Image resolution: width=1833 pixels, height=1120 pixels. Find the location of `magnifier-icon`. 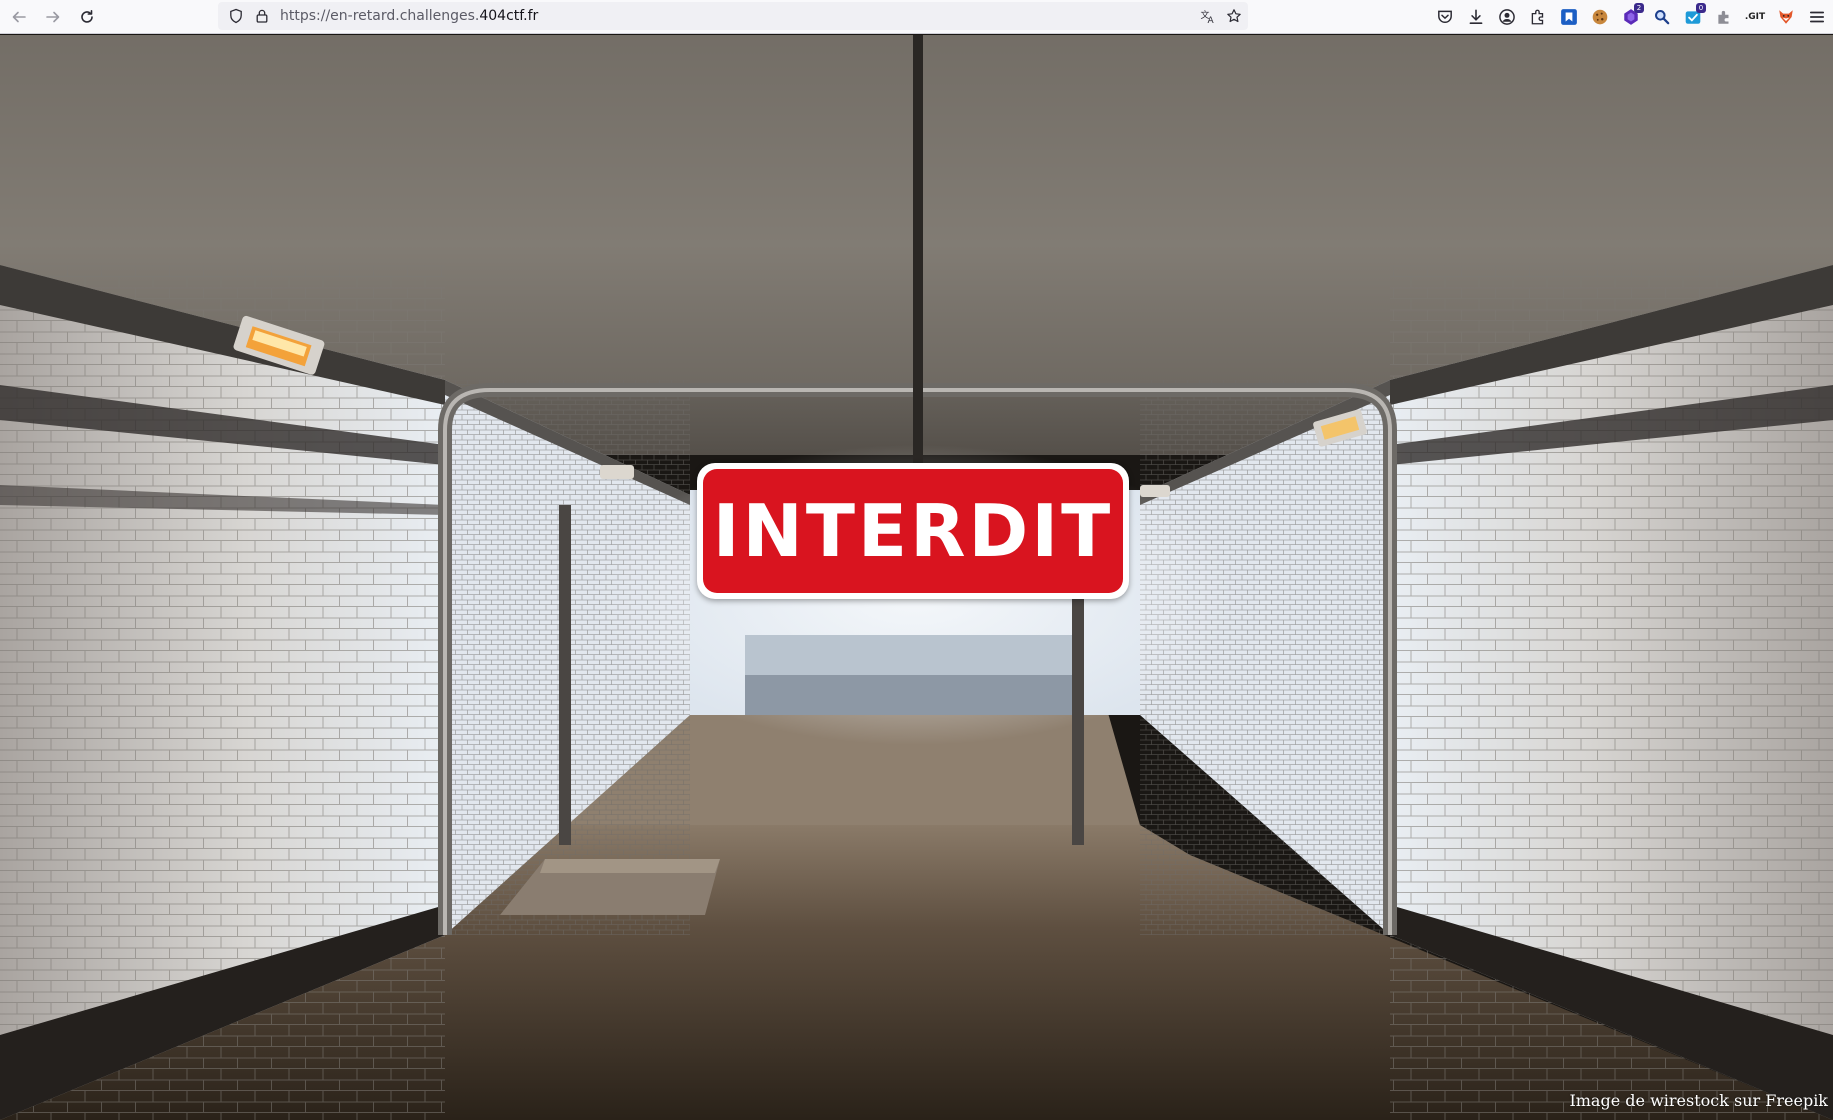

magnifier-icon is located at coordinates (1662, 17).